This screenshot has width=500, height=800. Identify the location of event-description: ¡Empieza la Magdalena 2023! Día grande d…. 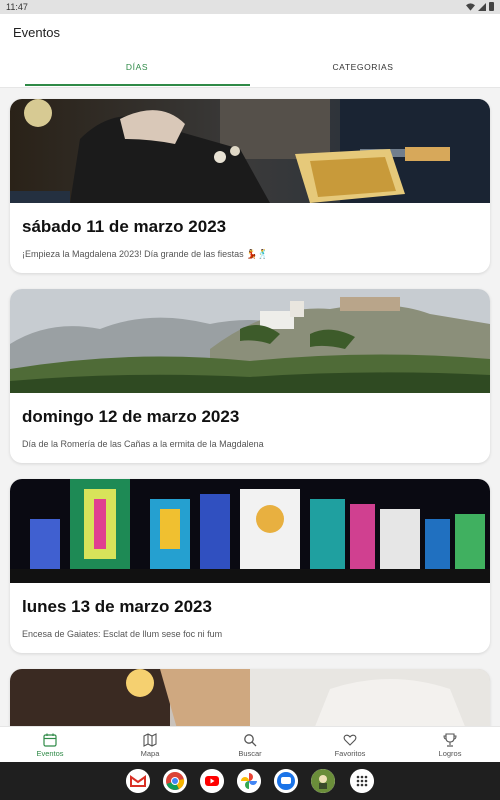
(145, 254).